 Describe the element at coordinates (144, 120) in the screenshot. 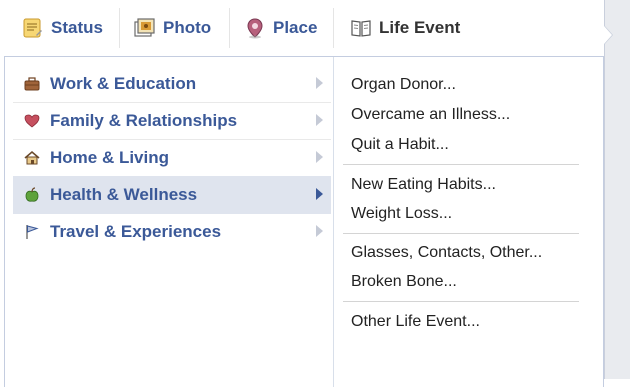

I see `category-label: Family & Relationships` at that location.